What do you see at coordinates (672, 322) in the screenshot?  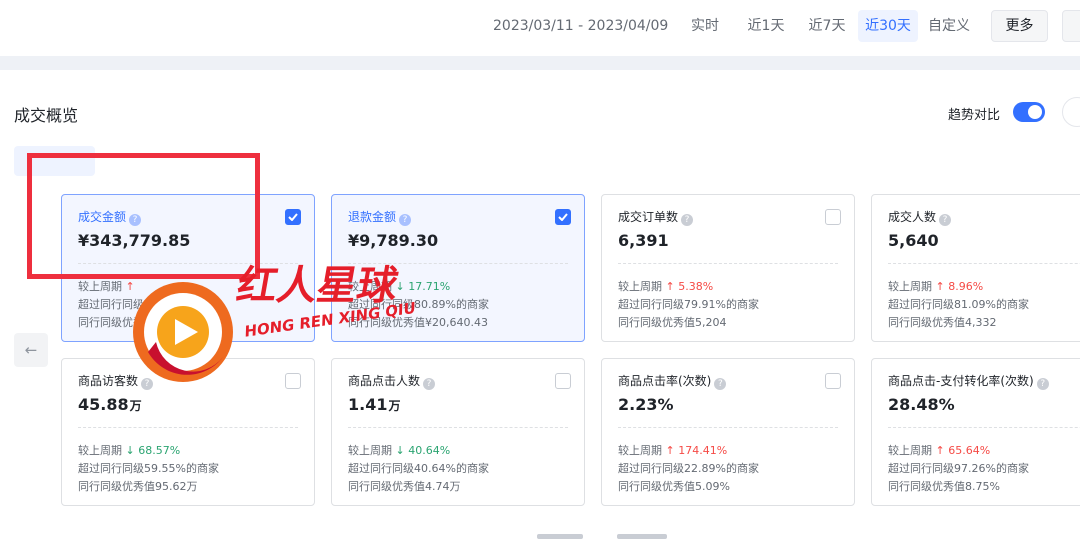 I see `card-peer-text: 同行同级优秀值5,204` at bounding box center [672, 322].